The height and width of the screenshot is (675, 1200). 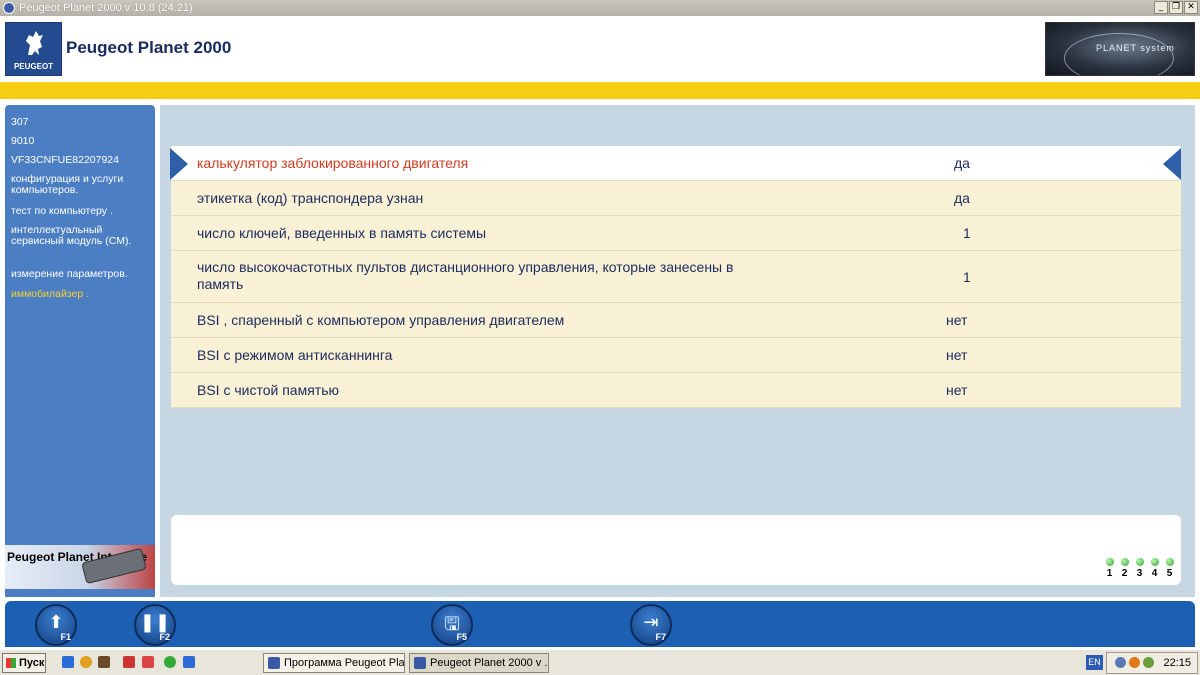 I want to click on step-indicator: 1 2 3 4 5, so click(x=1139, y=568).